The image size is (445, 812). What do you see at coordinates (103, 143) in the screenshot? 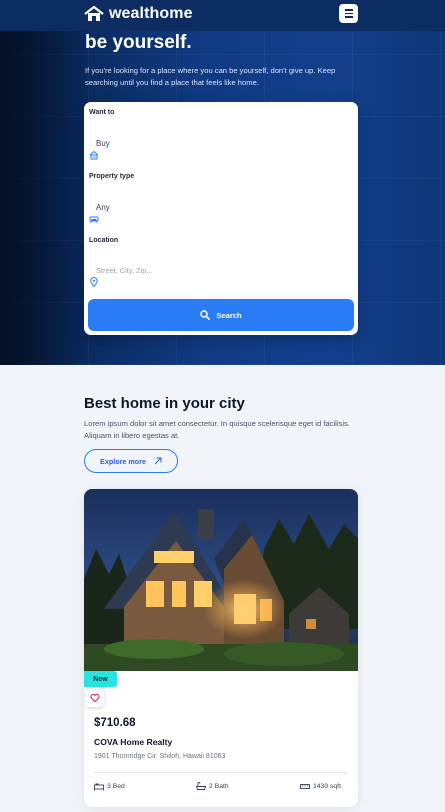
I see `want-to-select: Buy` at bounding box center [103, 143].